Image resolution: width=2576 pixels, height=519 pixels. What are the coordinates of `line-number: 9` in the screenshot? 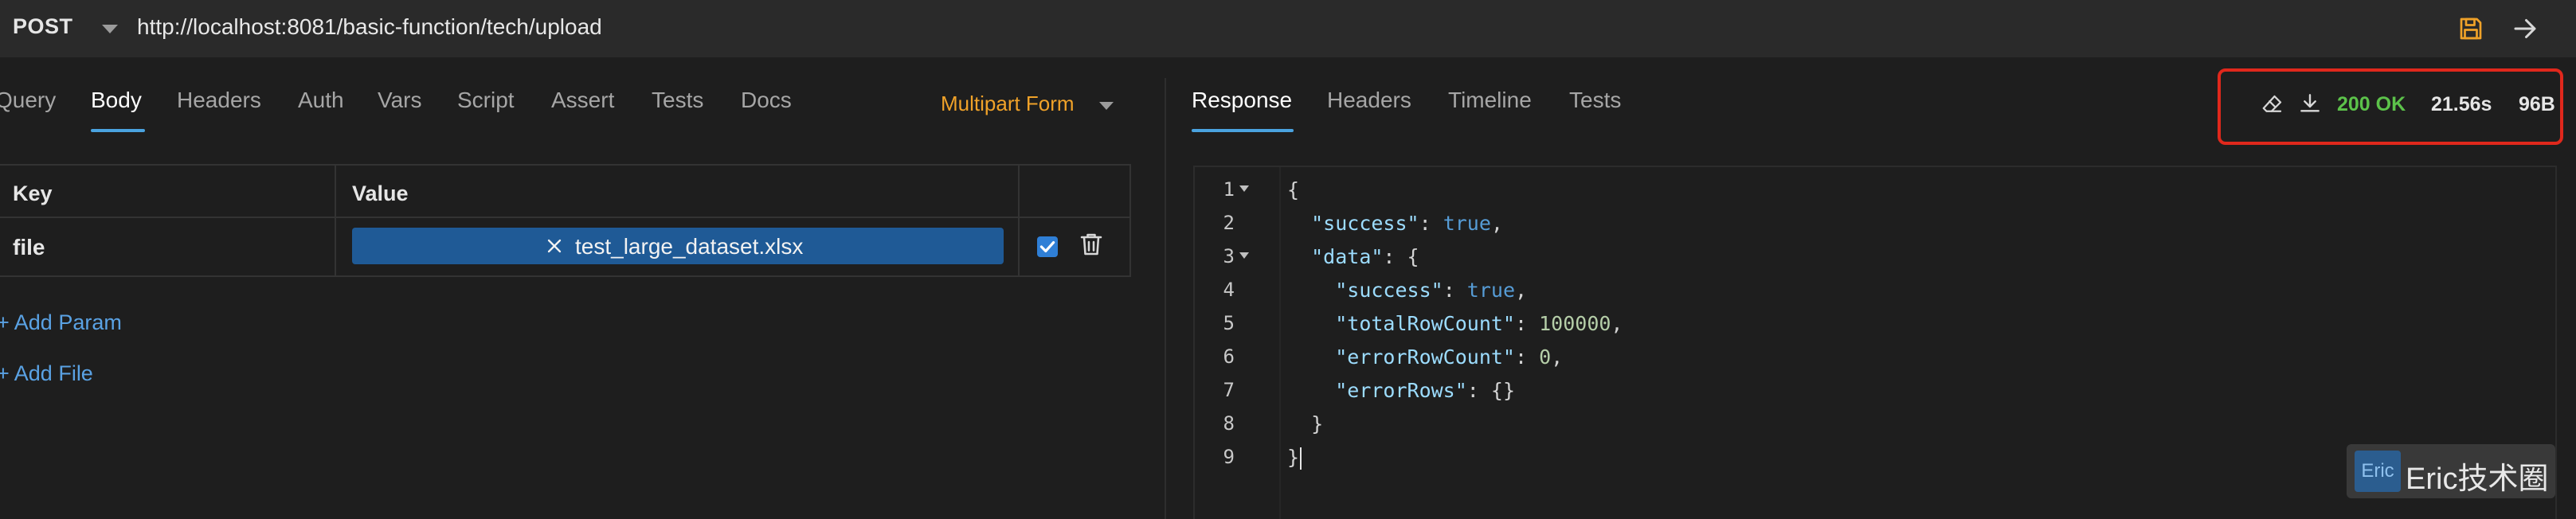 It's located at (1229, 457).